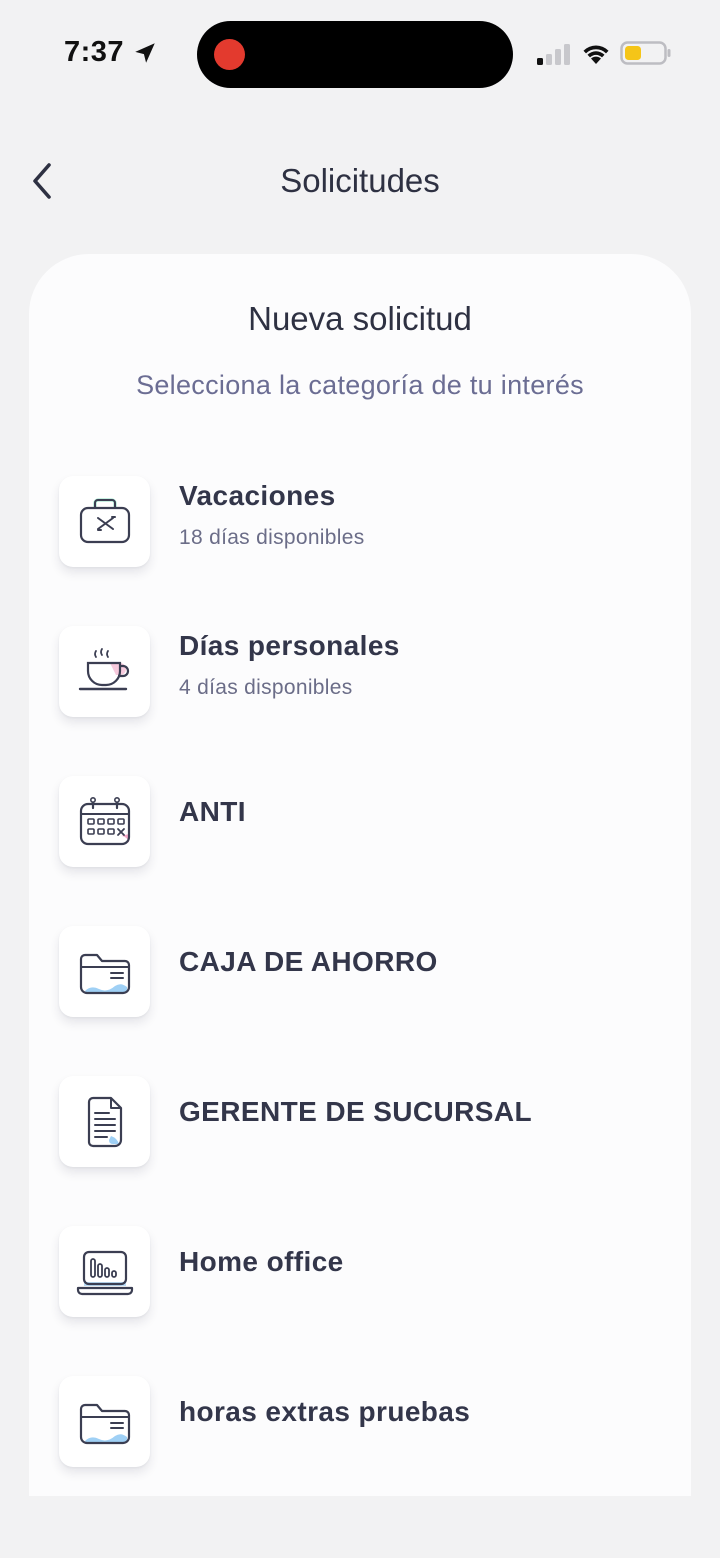 This screenshot has height=1558, width=720. What do you see at coordinates (145, 53) in the screenshot?
I see `location-arrow-icon` at bounding box center [145, 53].